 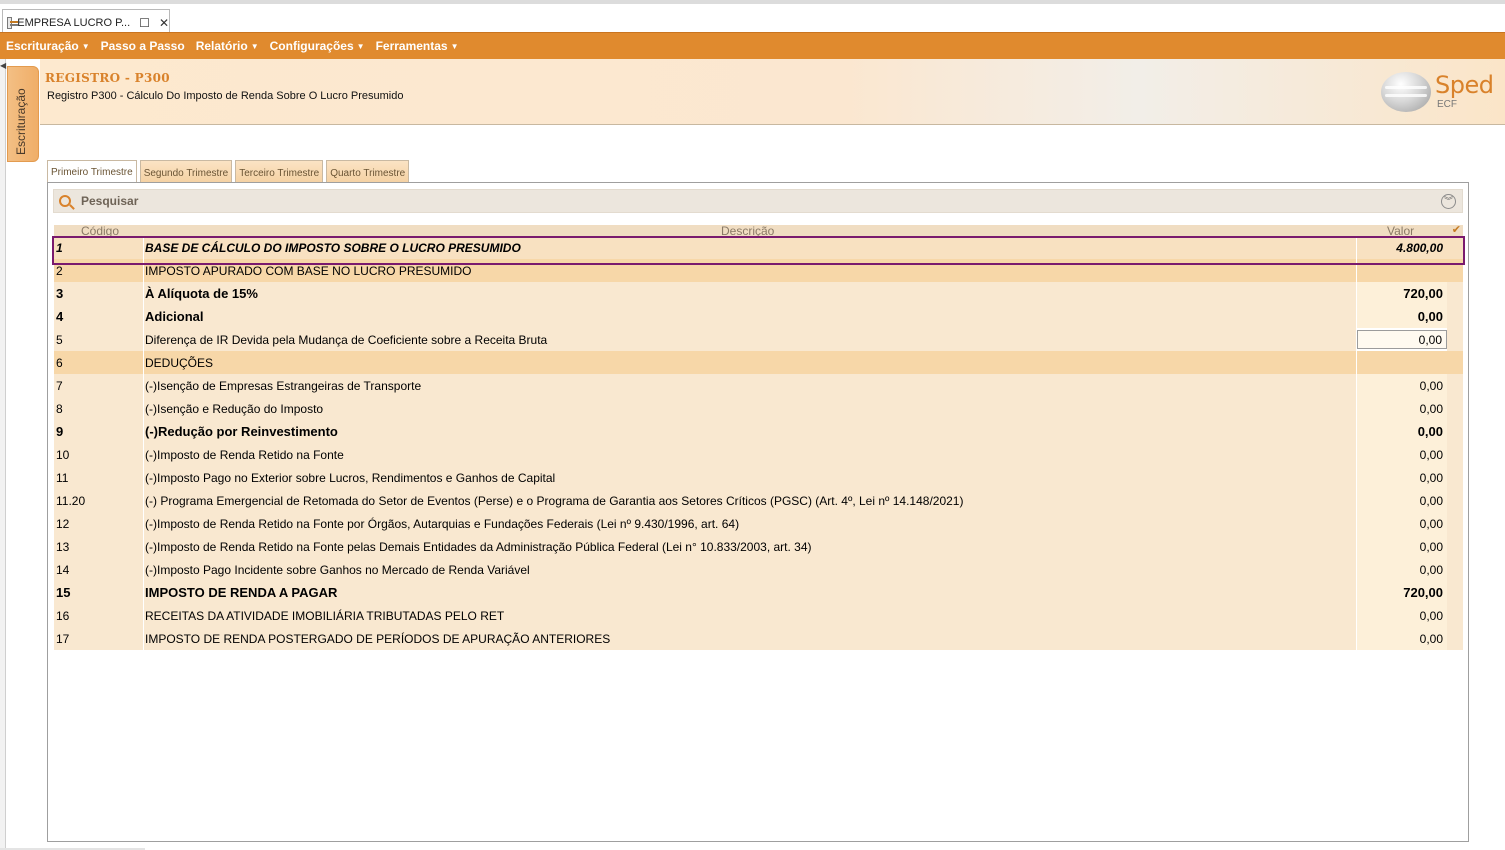 I want to click on search-bar: Pesquisar ︾, so click(x=758, y=201).